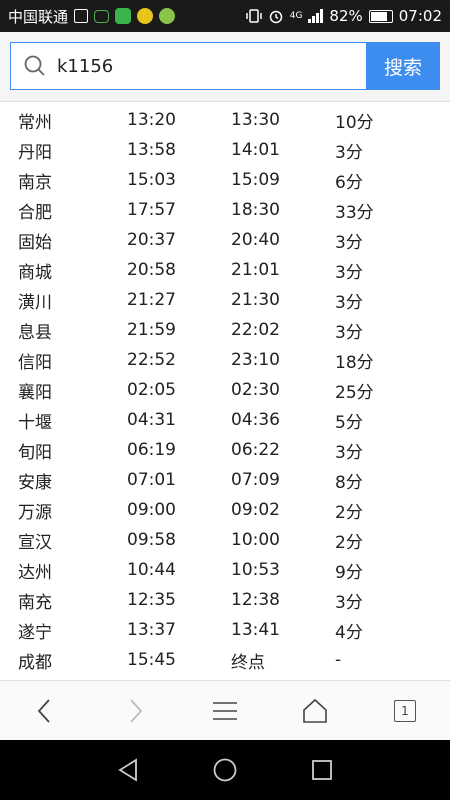  Describe the element at coordinates (34, 65) in the screenshot. I see `search-icon` at that location.